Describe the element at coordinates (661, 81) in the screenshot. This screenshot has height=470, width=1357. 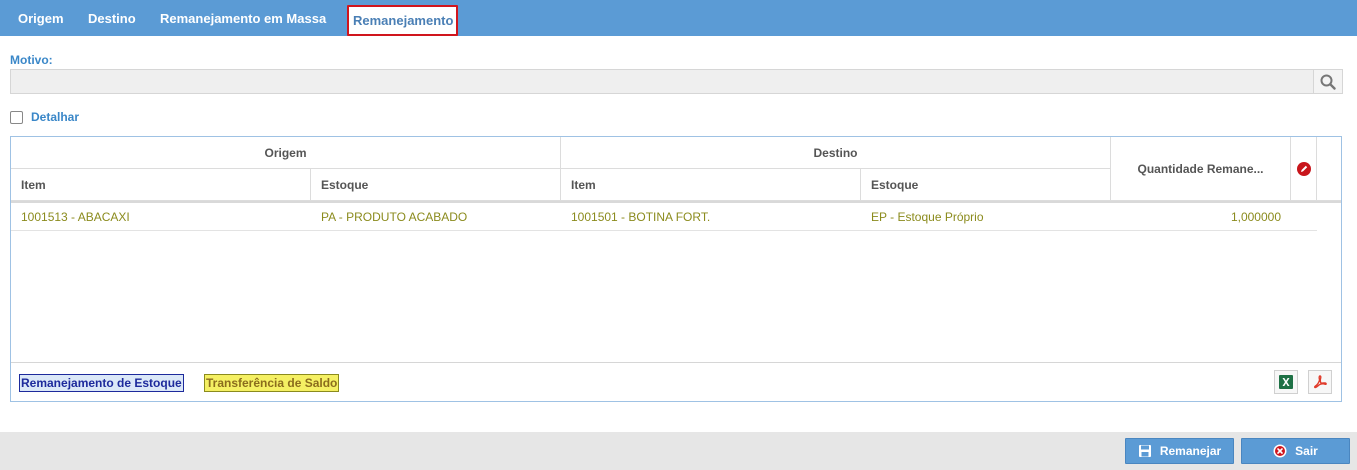
I see `motivo-input` at that location.